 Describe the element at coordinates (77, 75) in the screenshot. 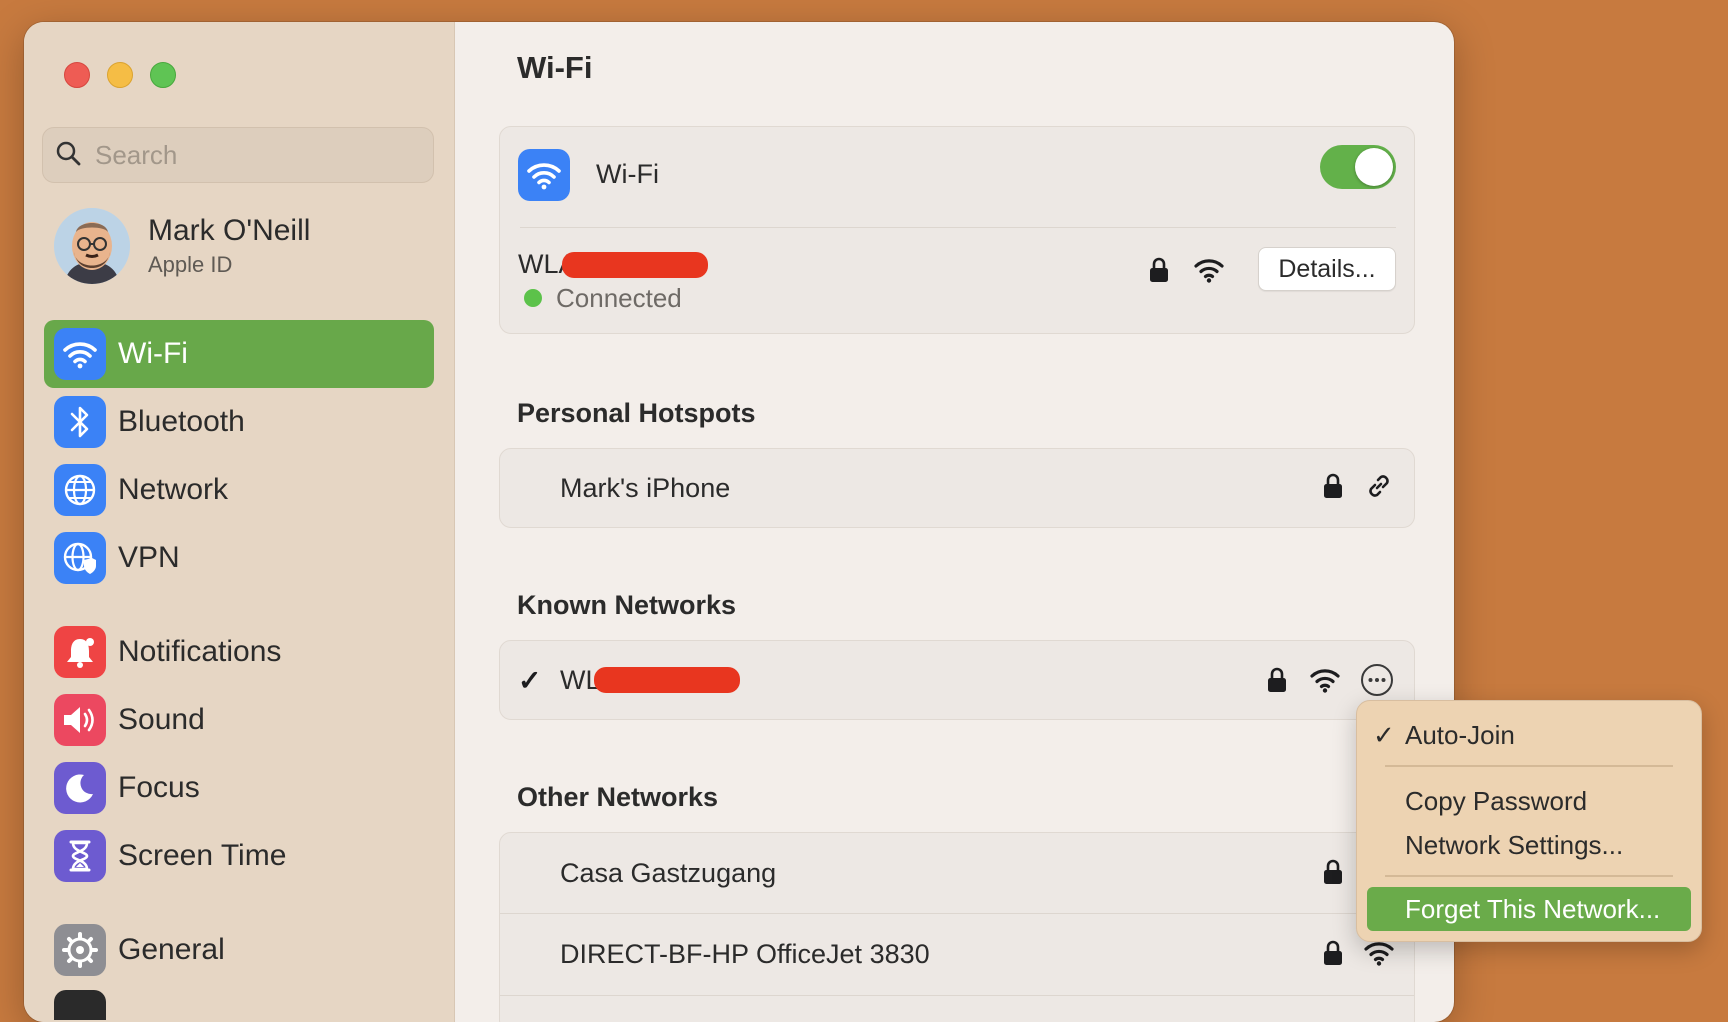

I see `close-button` at that location.